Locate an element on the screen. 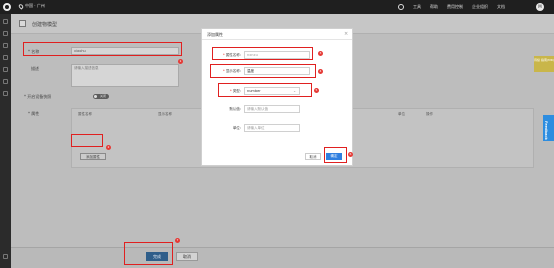  table-header-unit: 单位 is located at coordinates (401, 114).